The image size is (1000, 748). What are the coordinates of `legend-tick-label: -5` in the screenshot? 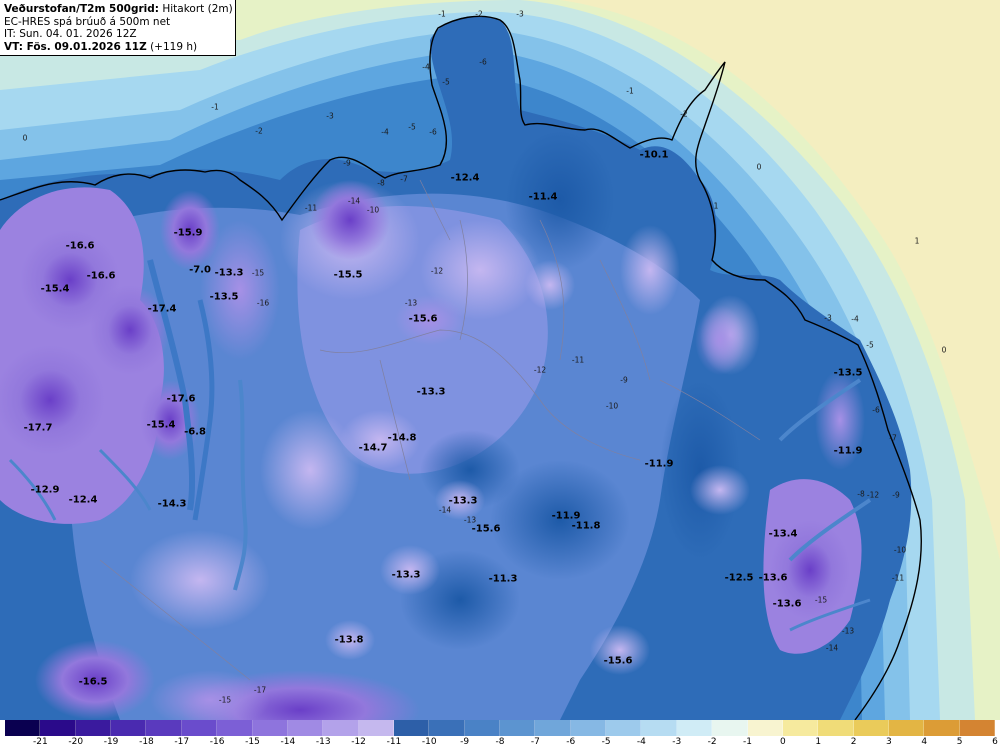 It's located at (606, 742).